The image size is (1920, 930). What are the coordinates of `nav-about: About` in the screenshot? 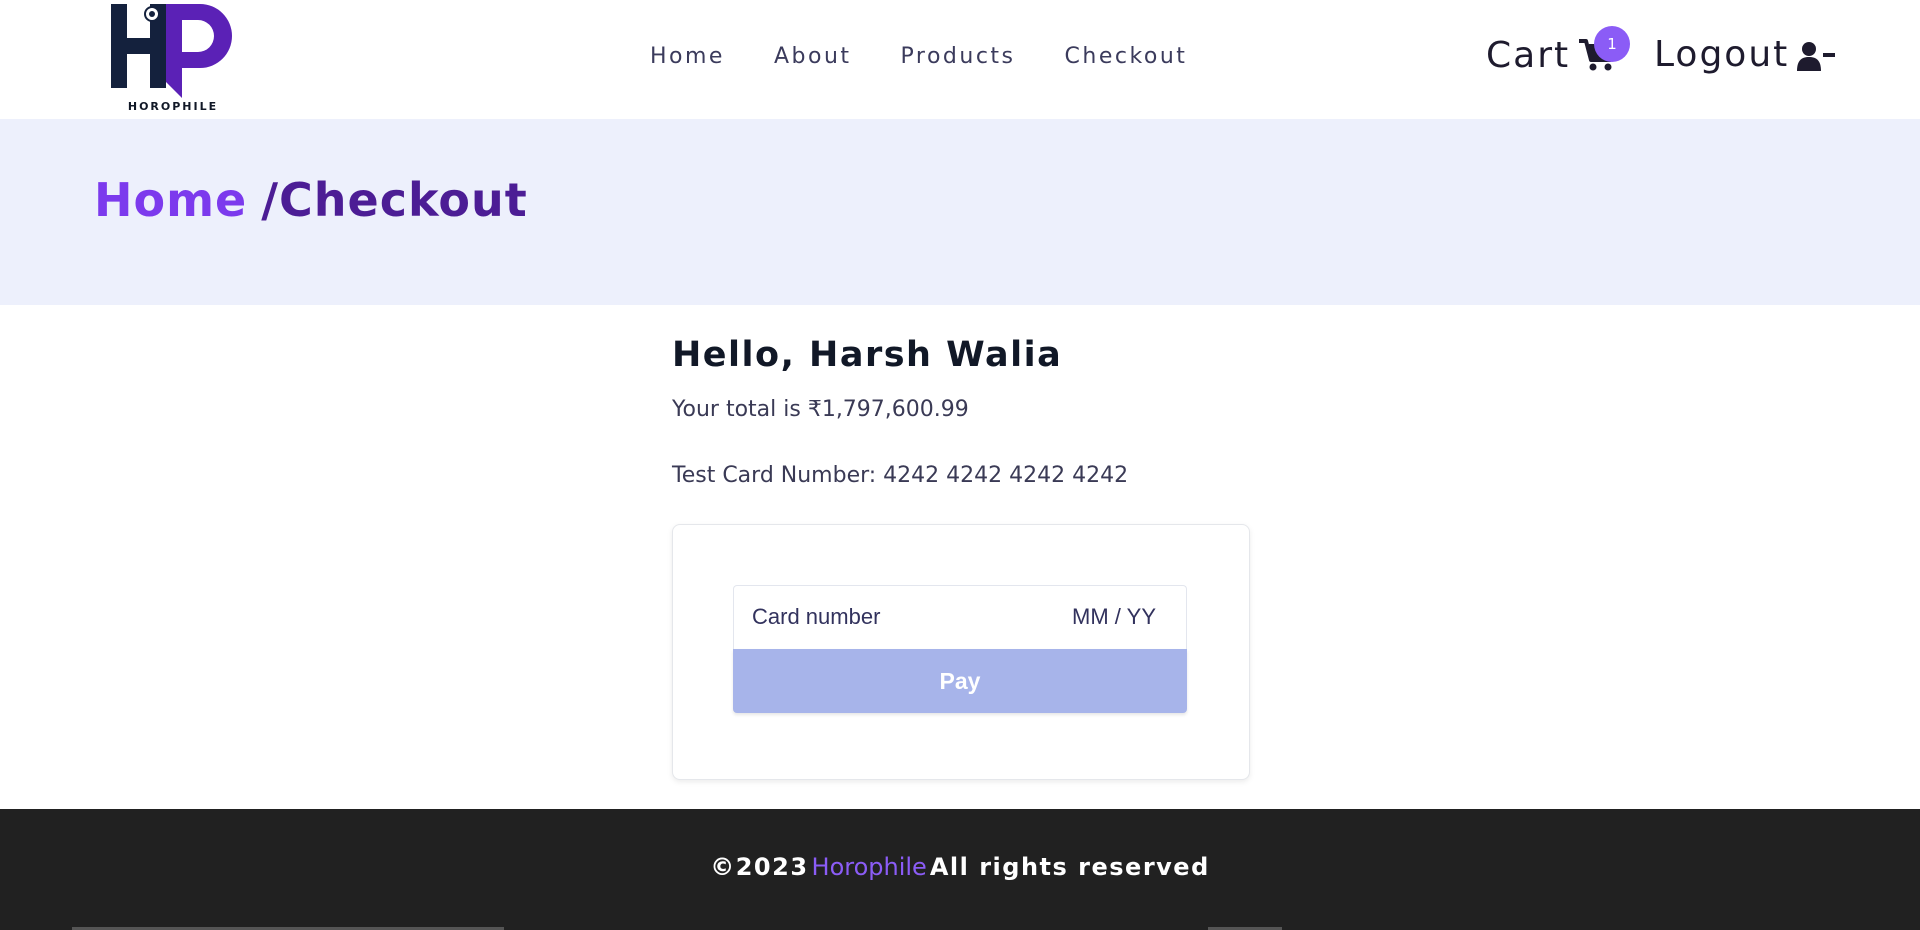 It's located at (813, 56).